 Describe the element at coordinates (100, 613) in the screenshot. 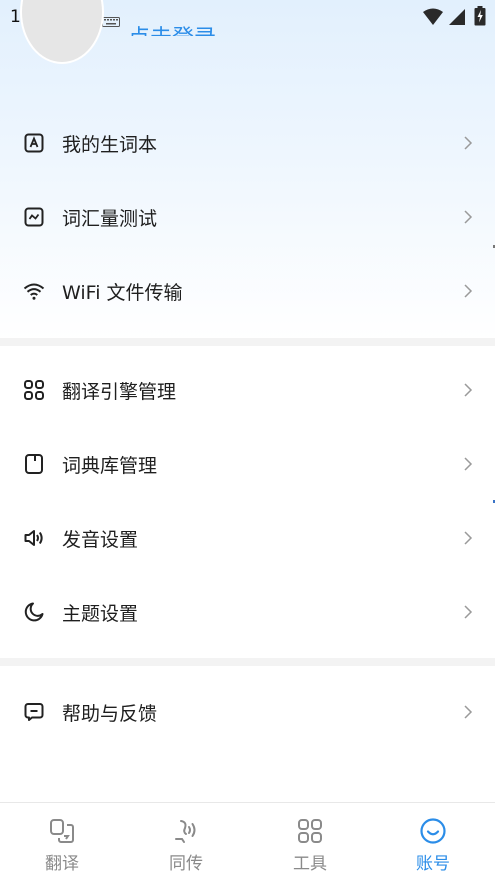

I see `menu-label: 主题设置` at that location.